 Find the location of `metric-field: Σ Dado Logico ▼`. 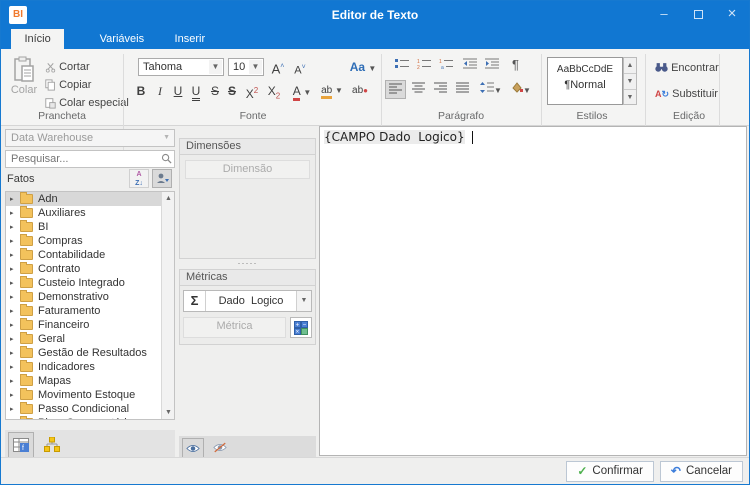

metric-field: Σ Dado Logico ▼ is located at coordinates (247, 301).